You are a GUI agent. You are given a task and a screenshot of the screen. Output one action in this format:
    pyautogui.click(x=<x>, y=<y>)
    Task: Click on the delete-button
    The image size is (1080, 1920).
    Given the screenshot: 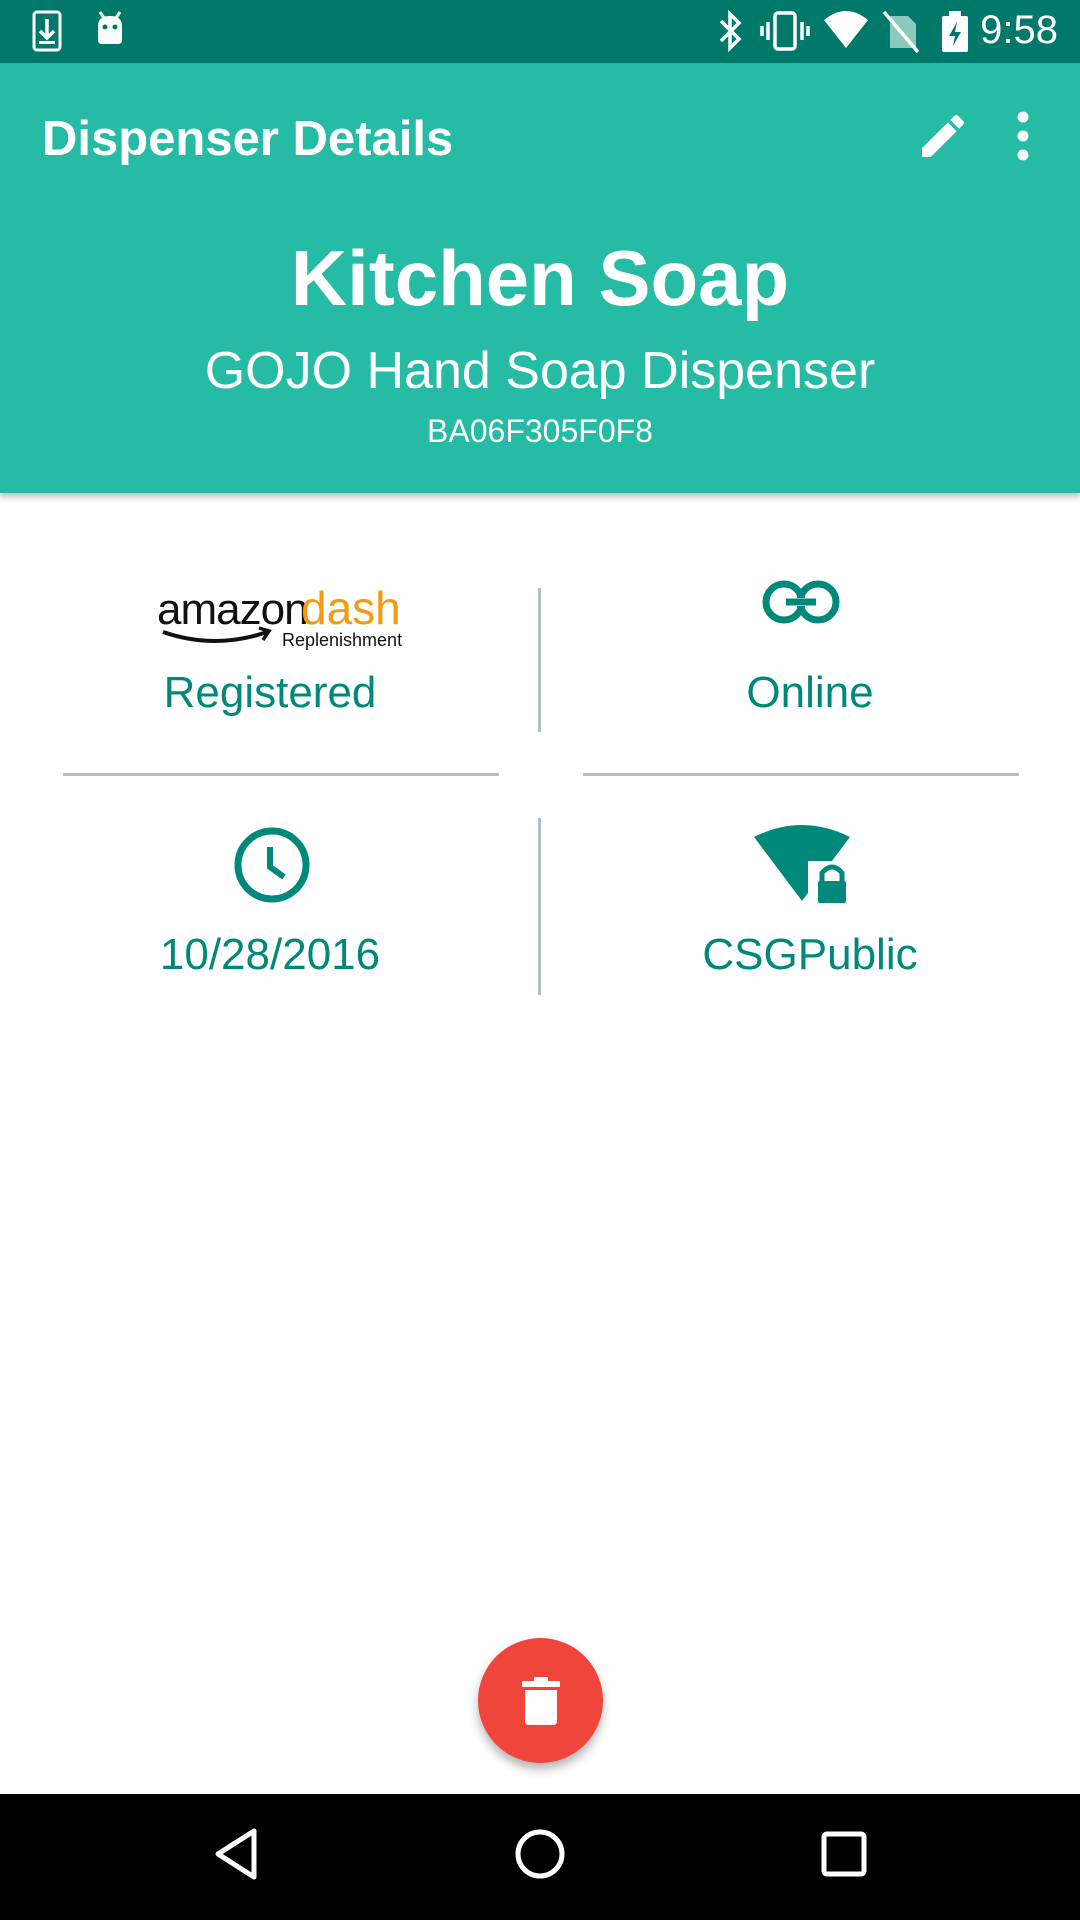 What is the action you would take?
    pyautogui.click(x=540, y=1700)
    